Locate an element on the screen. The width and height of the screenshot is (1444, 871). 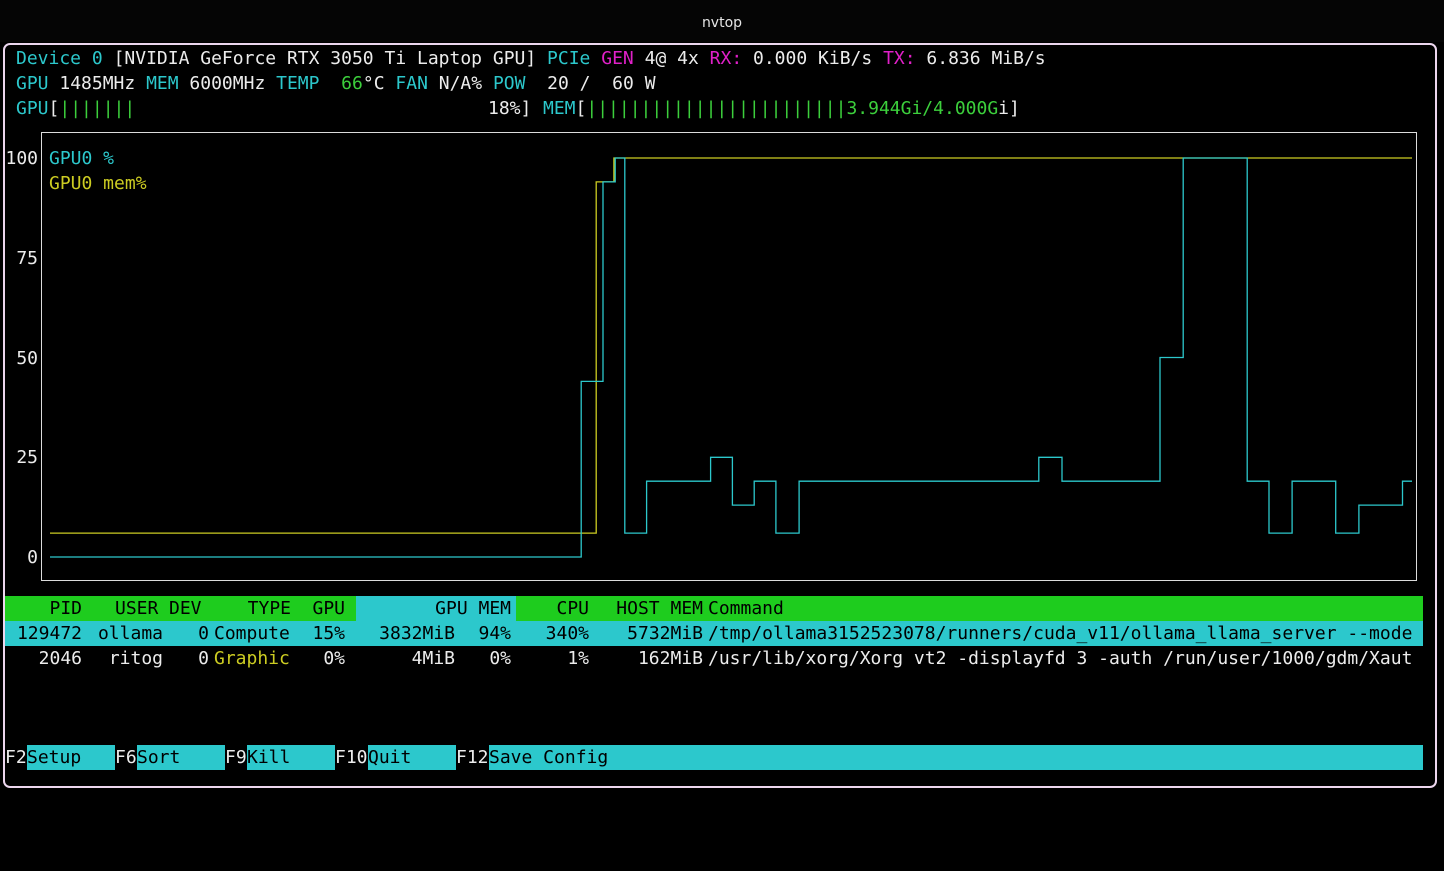
mem-bar-tail: i/4.000G is located at coordinates (955, 108).